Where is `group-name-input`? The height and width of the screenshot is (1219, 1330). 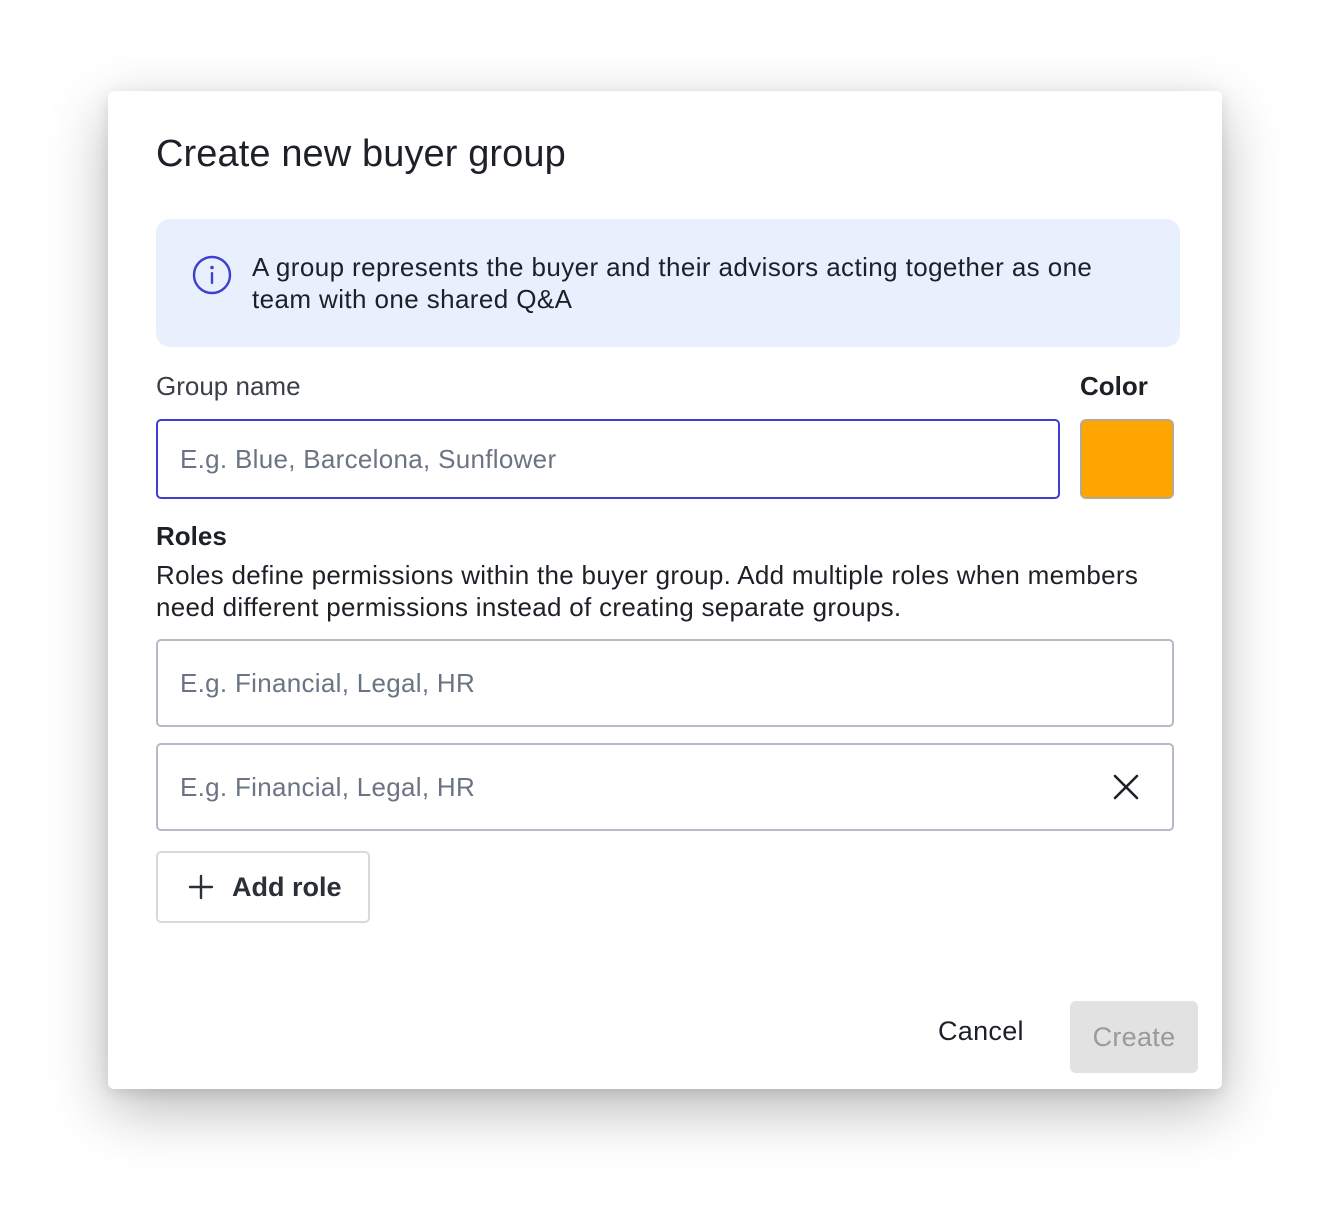 group-name-input is located at coordinates (608, 459).